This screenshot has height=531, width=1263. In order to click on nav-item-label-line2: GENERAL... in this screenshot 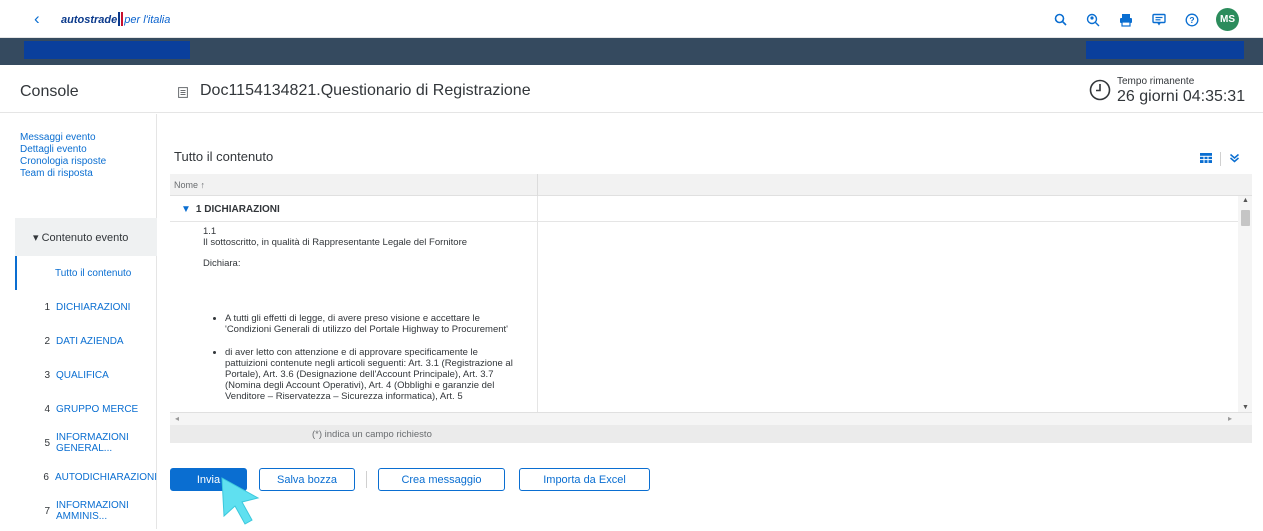, I will do `click(84, 448)`.